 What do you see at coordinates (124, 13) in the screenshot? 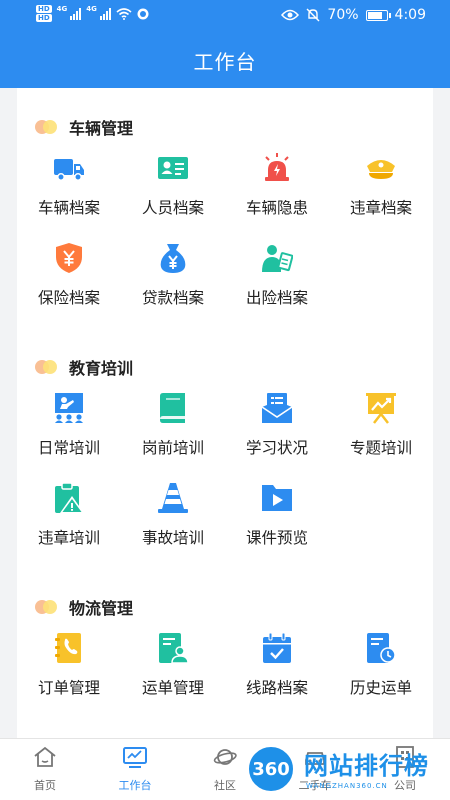
I see `wifi-icon` at bounding box center [124, 13].